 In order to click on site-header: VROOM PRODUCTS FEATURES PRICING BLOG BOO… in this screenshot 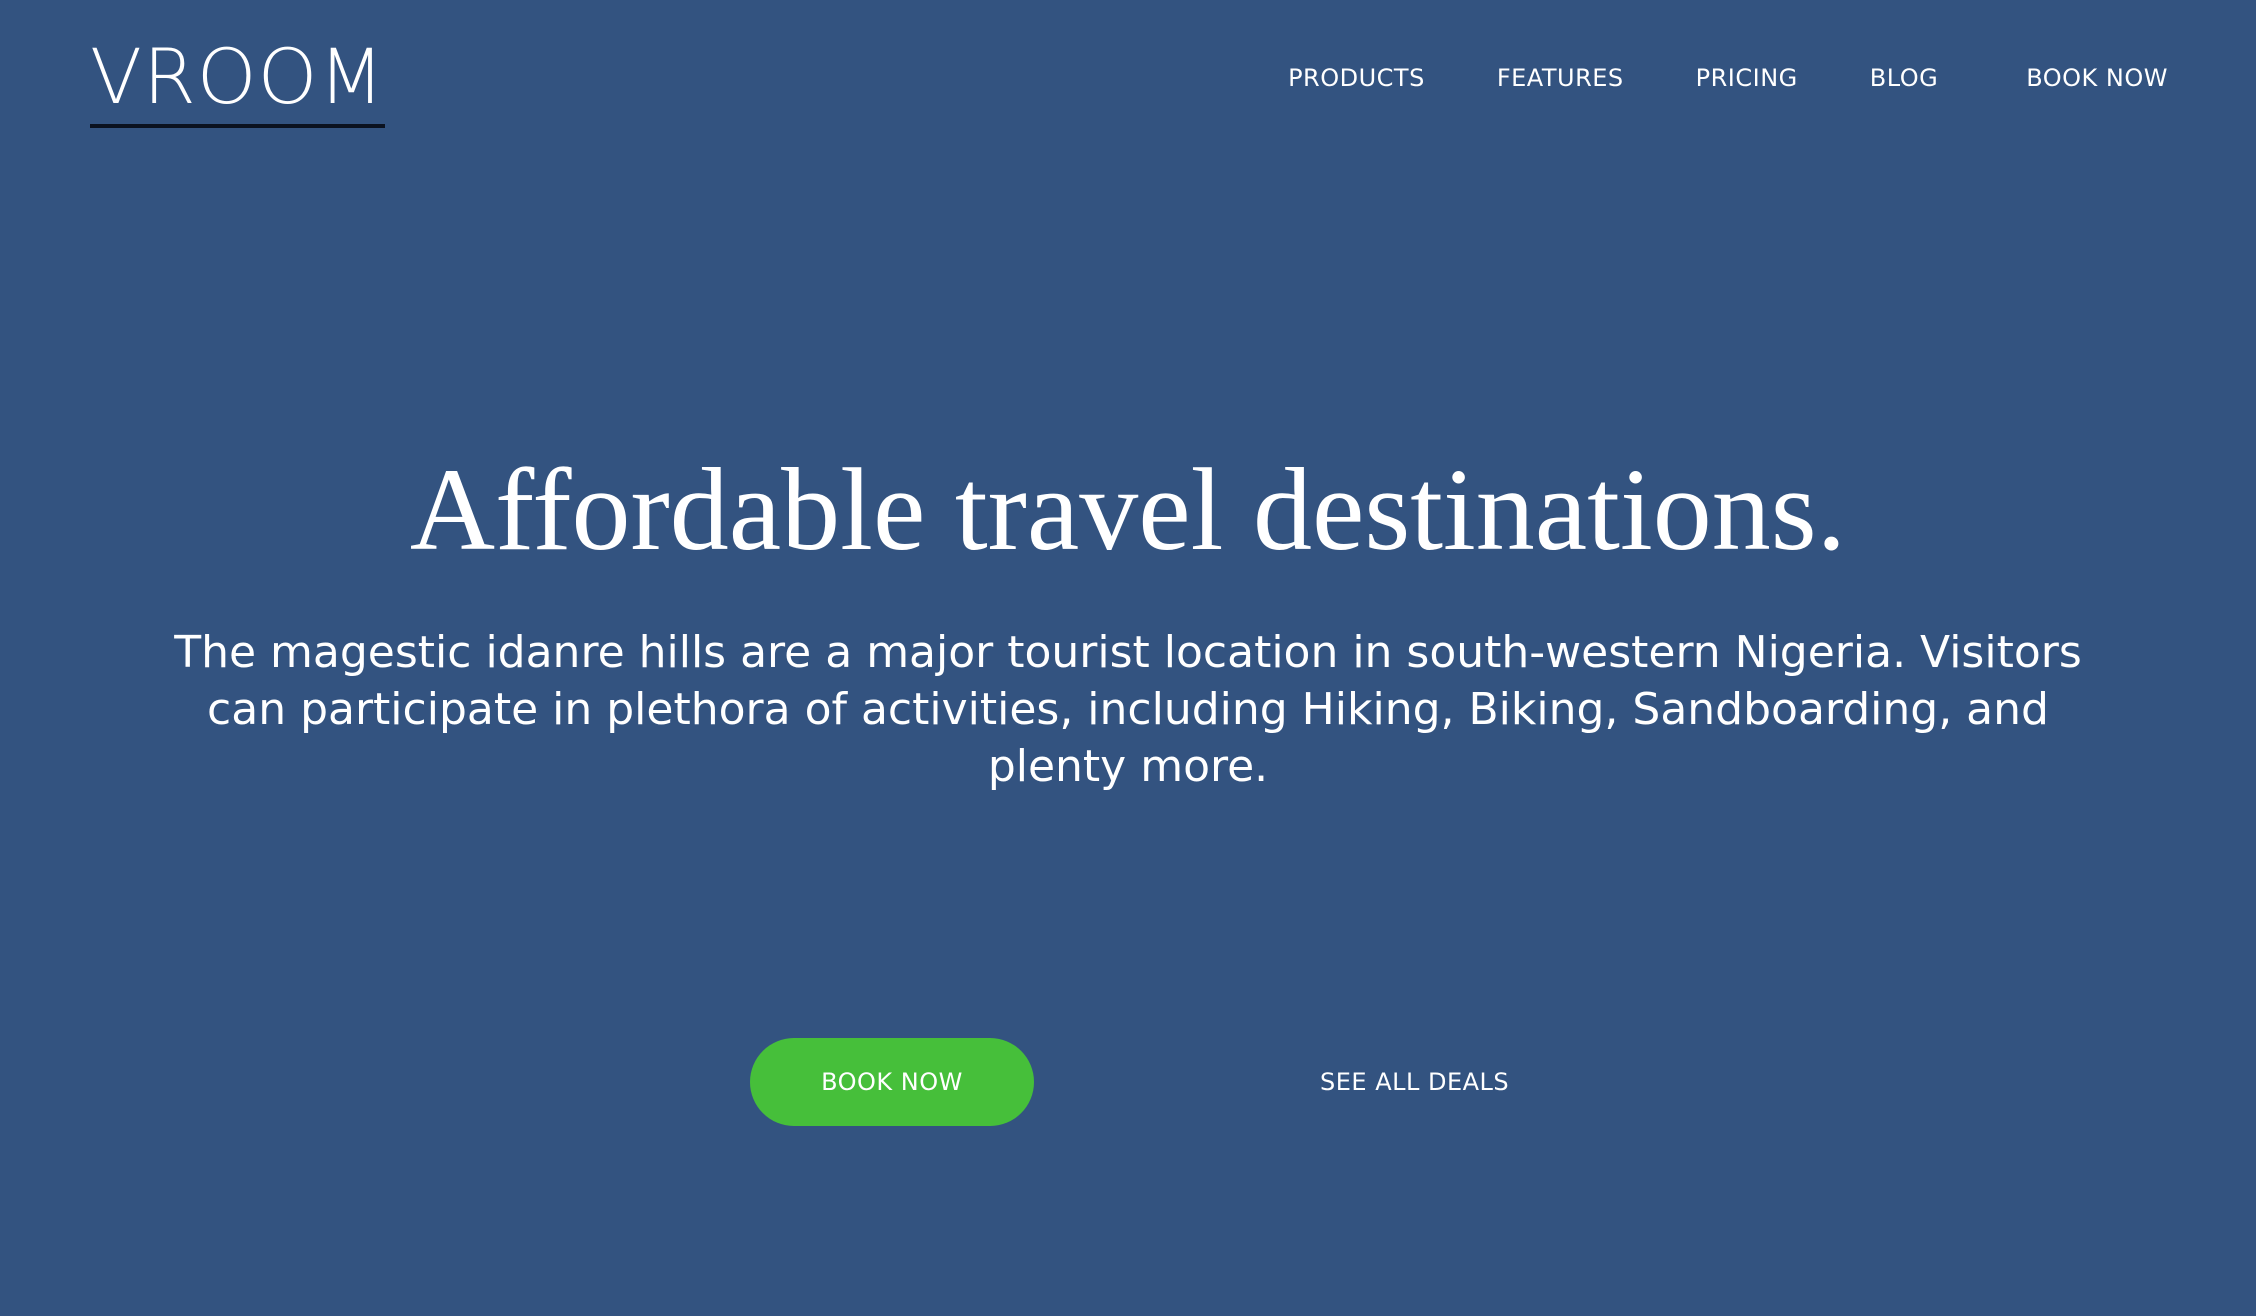, I will do `click(1128, 70)`.